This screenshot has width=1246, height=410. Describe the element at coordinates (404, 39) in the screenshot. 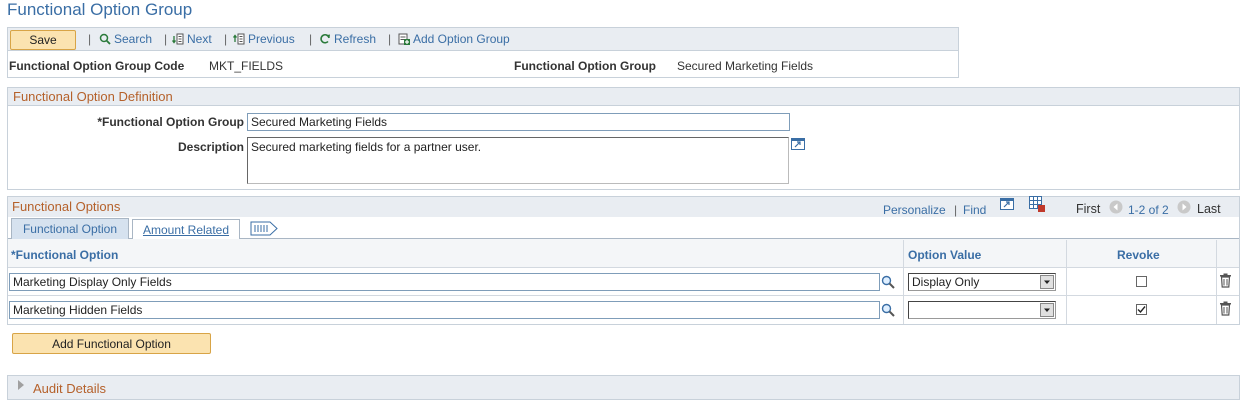

I see `add-icon` at that location.